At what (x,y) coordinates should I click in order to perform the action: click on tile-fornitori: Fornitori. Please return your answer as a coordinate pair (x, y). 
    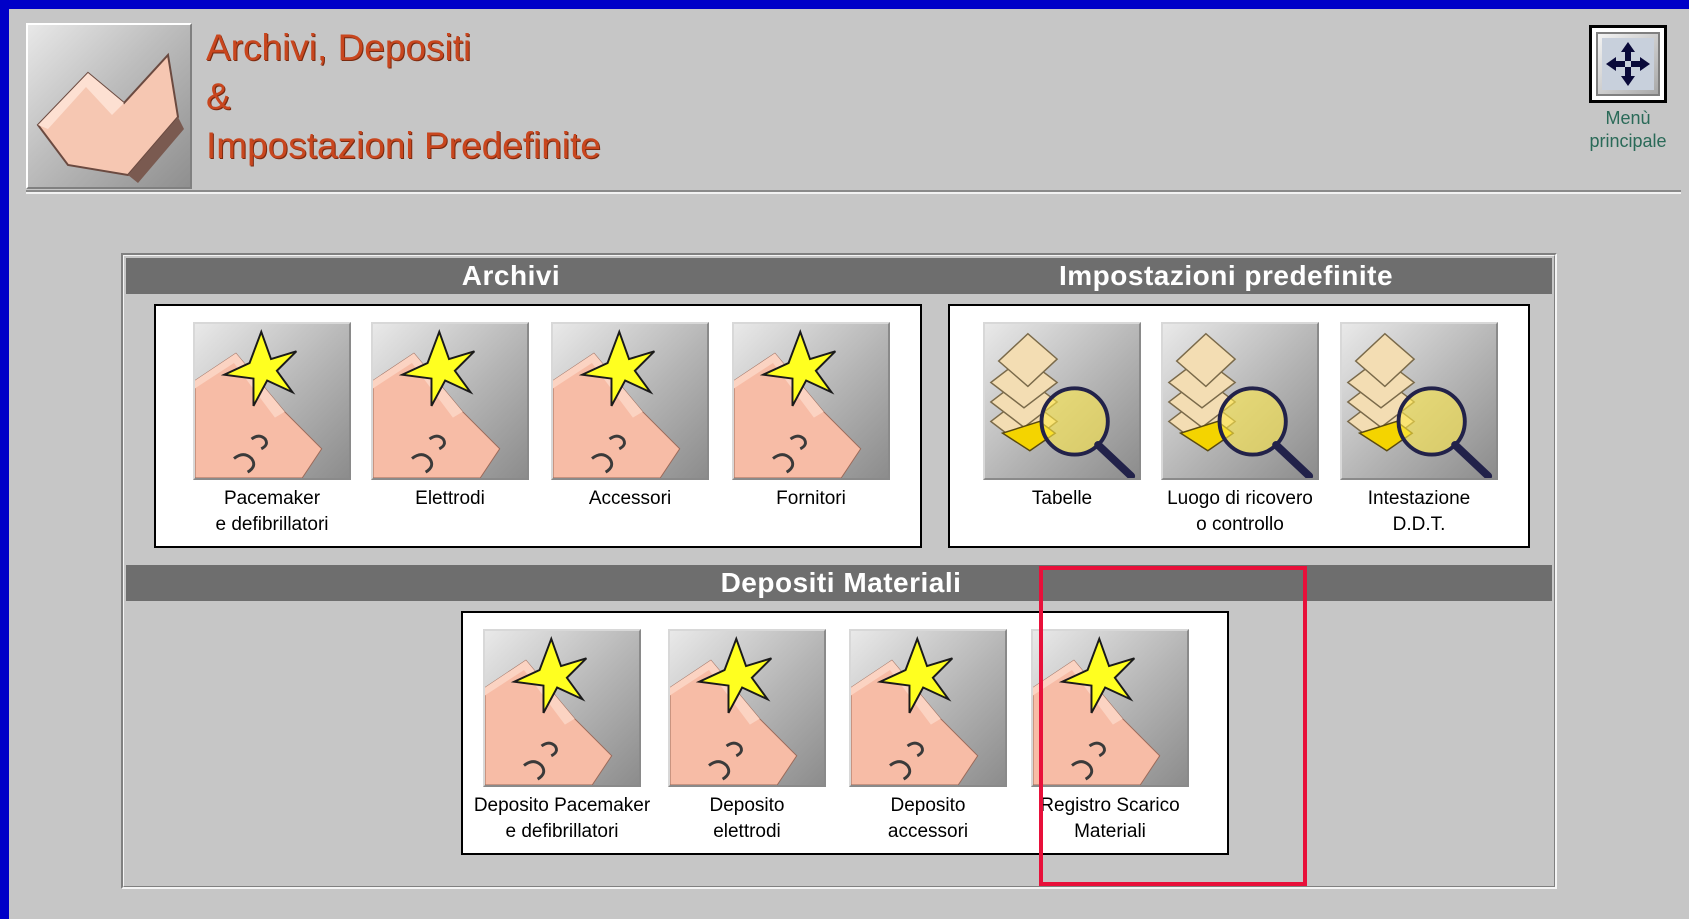
    Looking at the image, I should click on (811, 417).